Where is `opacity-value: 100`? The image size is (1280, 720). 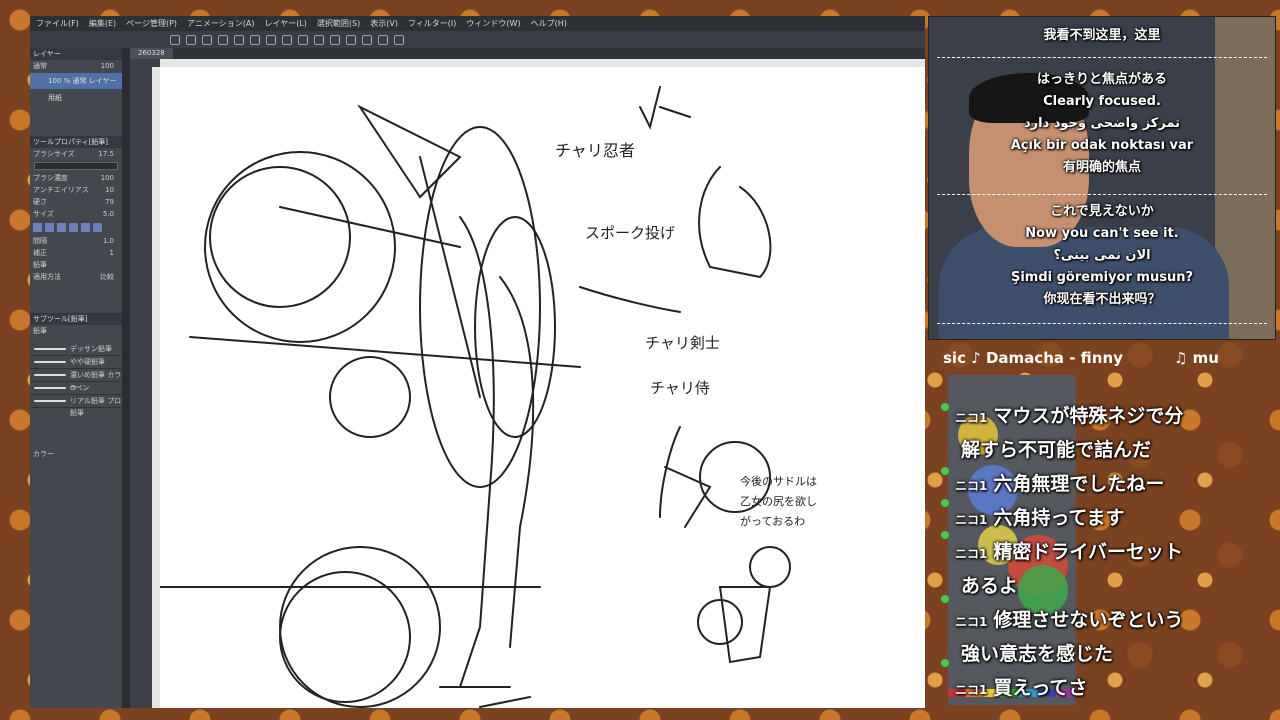 opacity-value: 100 is located at coordinates (107, 66).